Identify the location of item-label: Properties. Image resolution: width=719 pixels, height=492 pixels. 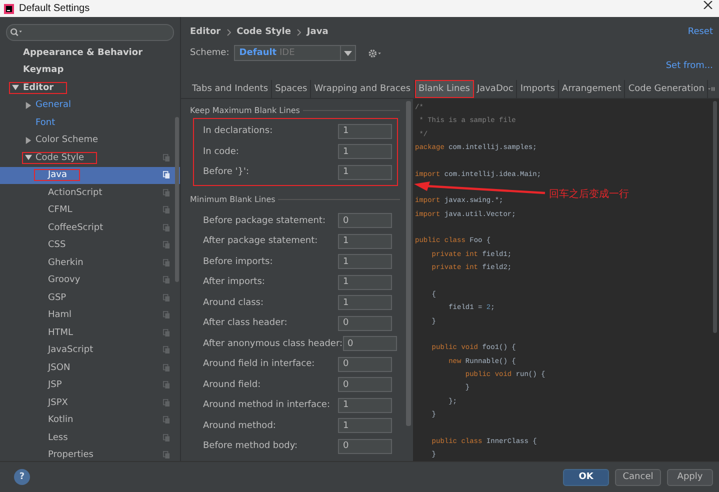
(71, 455).